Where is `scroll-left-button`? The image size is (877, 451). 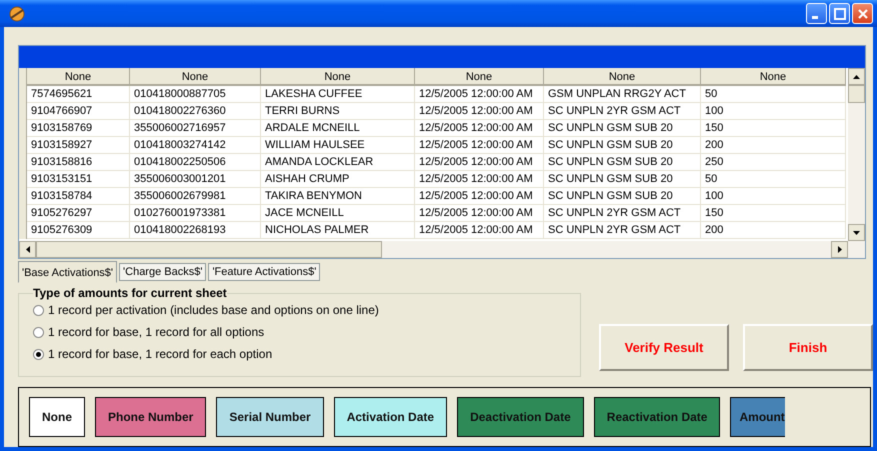
scroll-left-button is located at coordinates (27, 249).